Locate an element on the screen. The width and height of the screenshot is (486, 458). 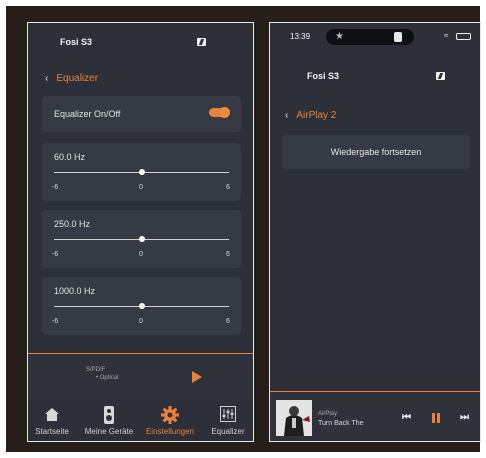
previous-track-icon: ⏮ is located at coordinates (406, 417).